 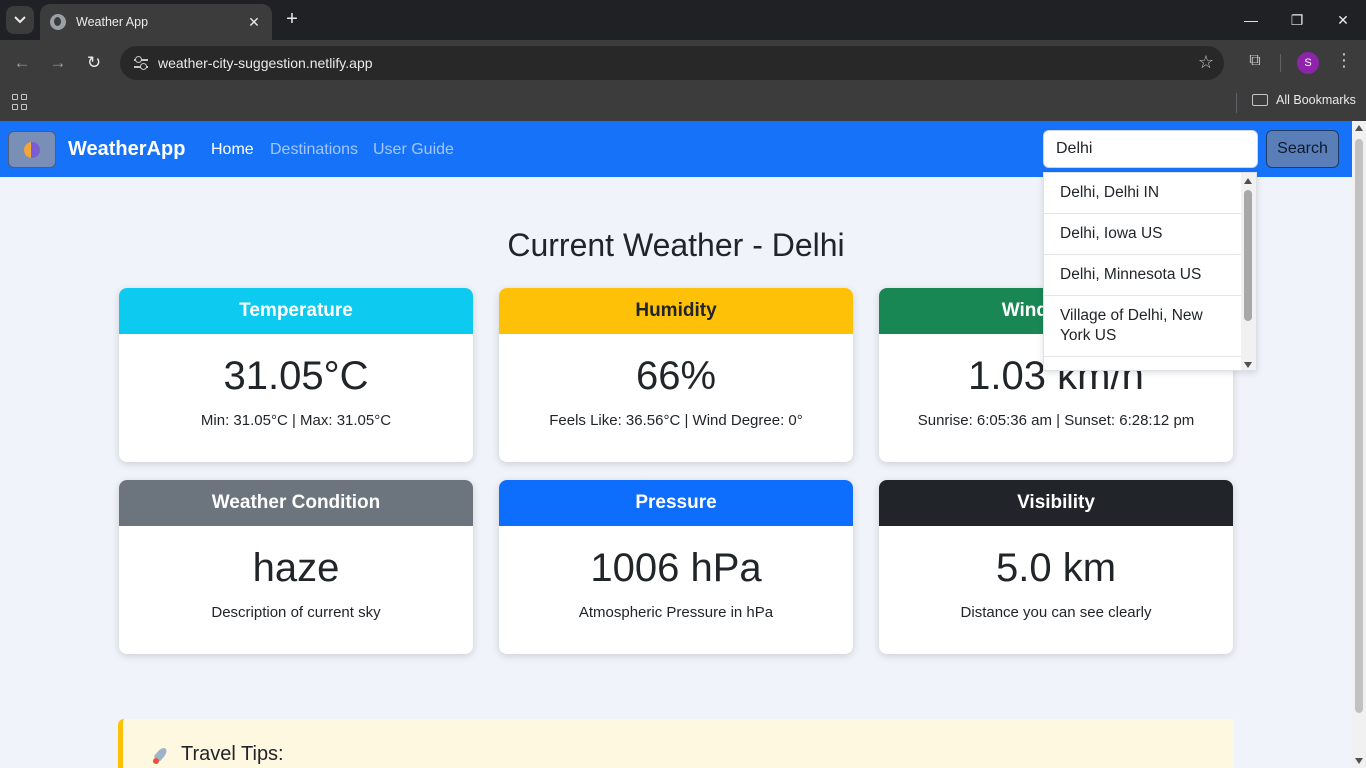 I want to click on search-button: Search, so click(x=1302, y=149).